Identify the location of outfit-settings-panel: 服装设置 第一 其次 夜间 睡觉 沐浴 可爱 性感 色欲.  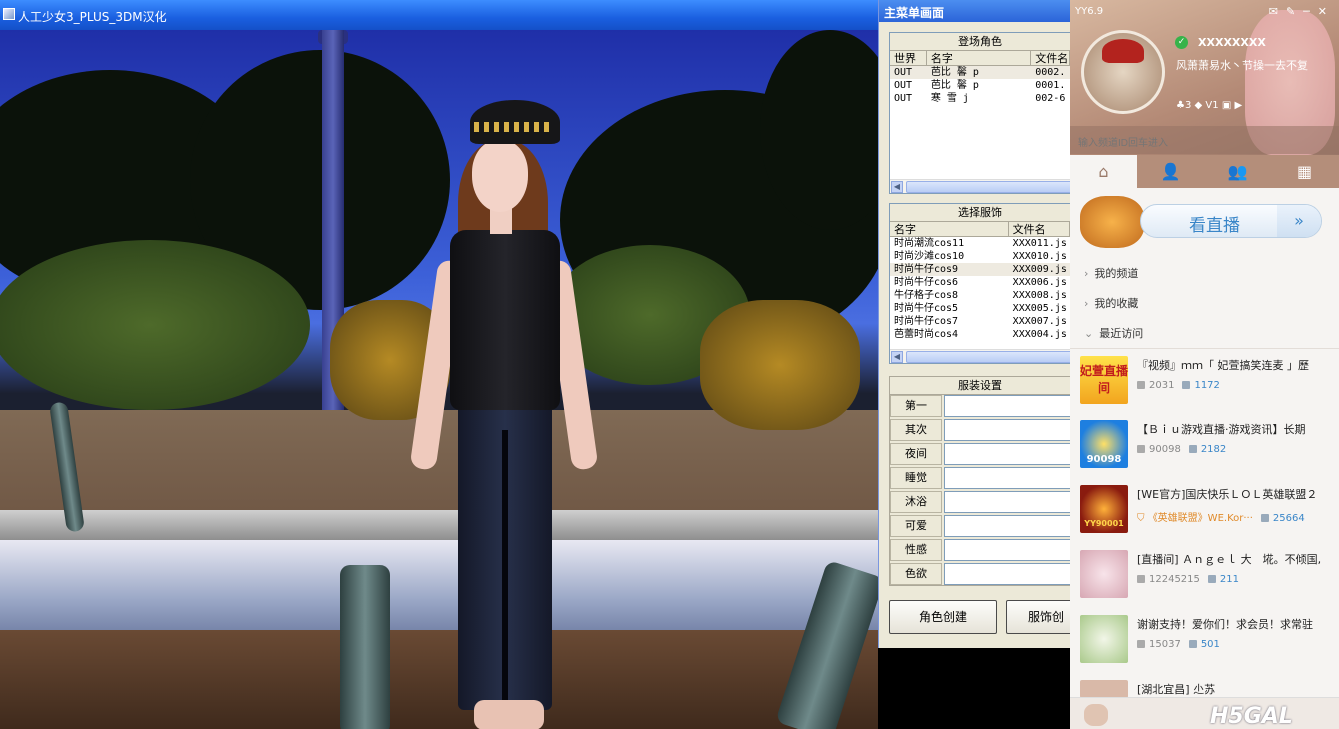
(979, 481).